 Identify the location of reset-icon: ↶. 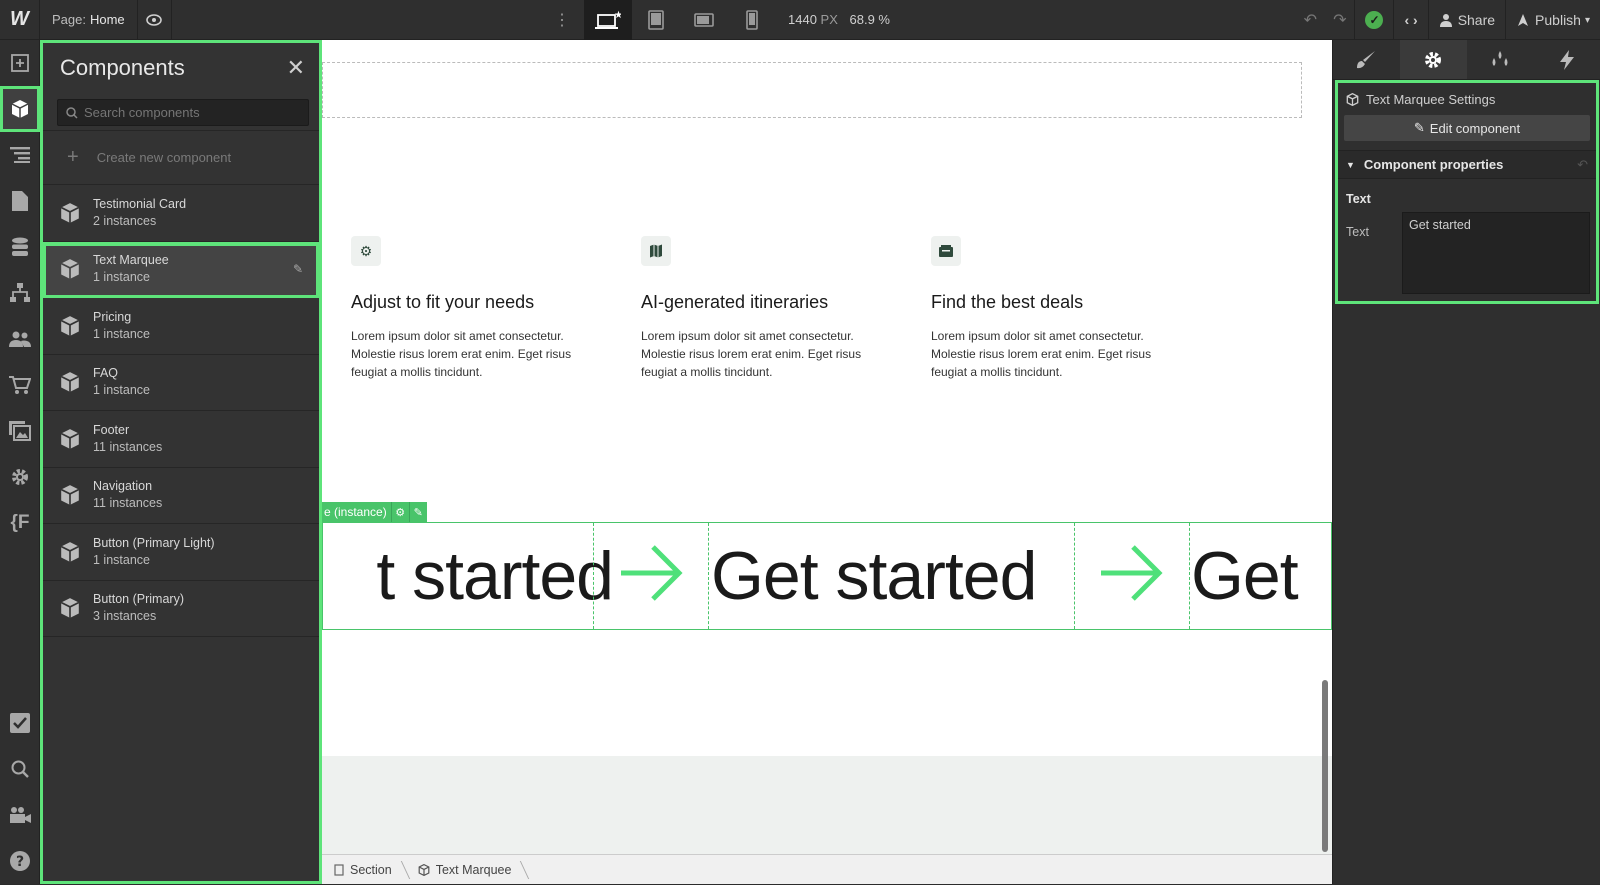
(1582, 165).